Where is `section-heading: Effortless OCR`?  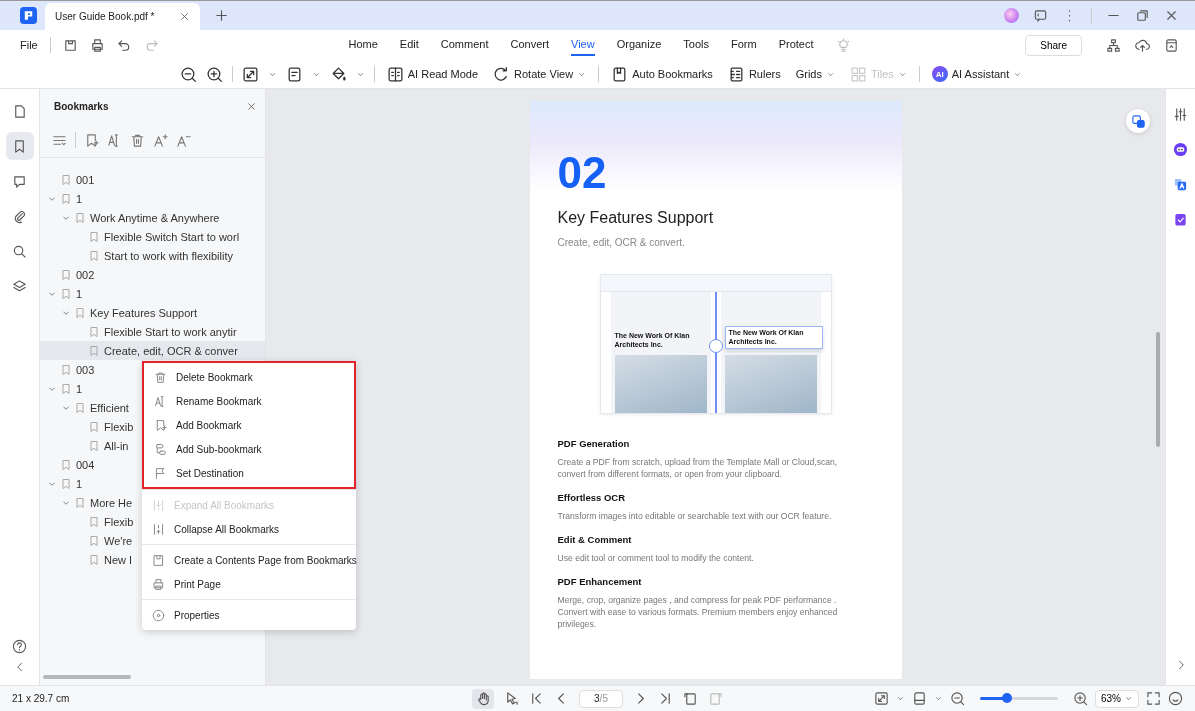
section-heading: Effortless OCR is located at coordinates (592, 498).